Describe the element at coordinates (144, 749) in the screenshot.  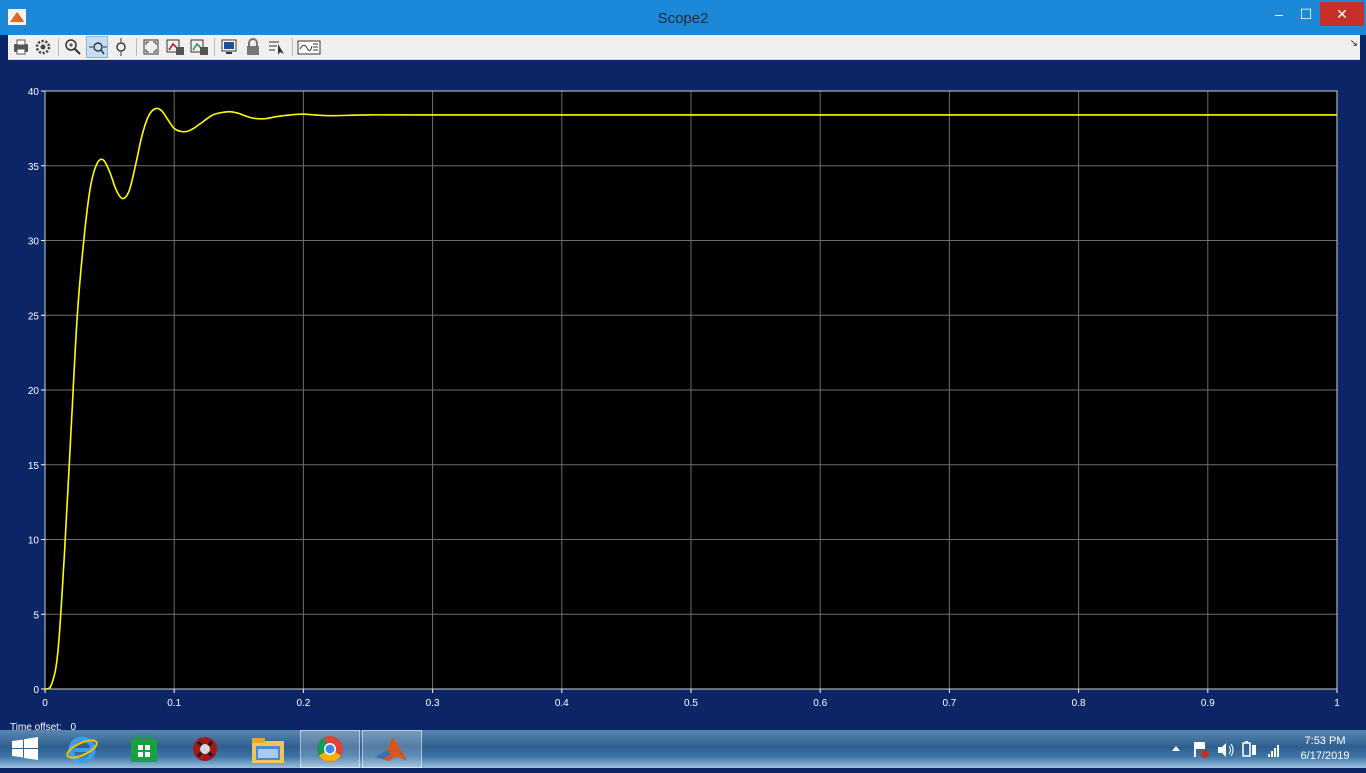
I see `store-icon` at that location.